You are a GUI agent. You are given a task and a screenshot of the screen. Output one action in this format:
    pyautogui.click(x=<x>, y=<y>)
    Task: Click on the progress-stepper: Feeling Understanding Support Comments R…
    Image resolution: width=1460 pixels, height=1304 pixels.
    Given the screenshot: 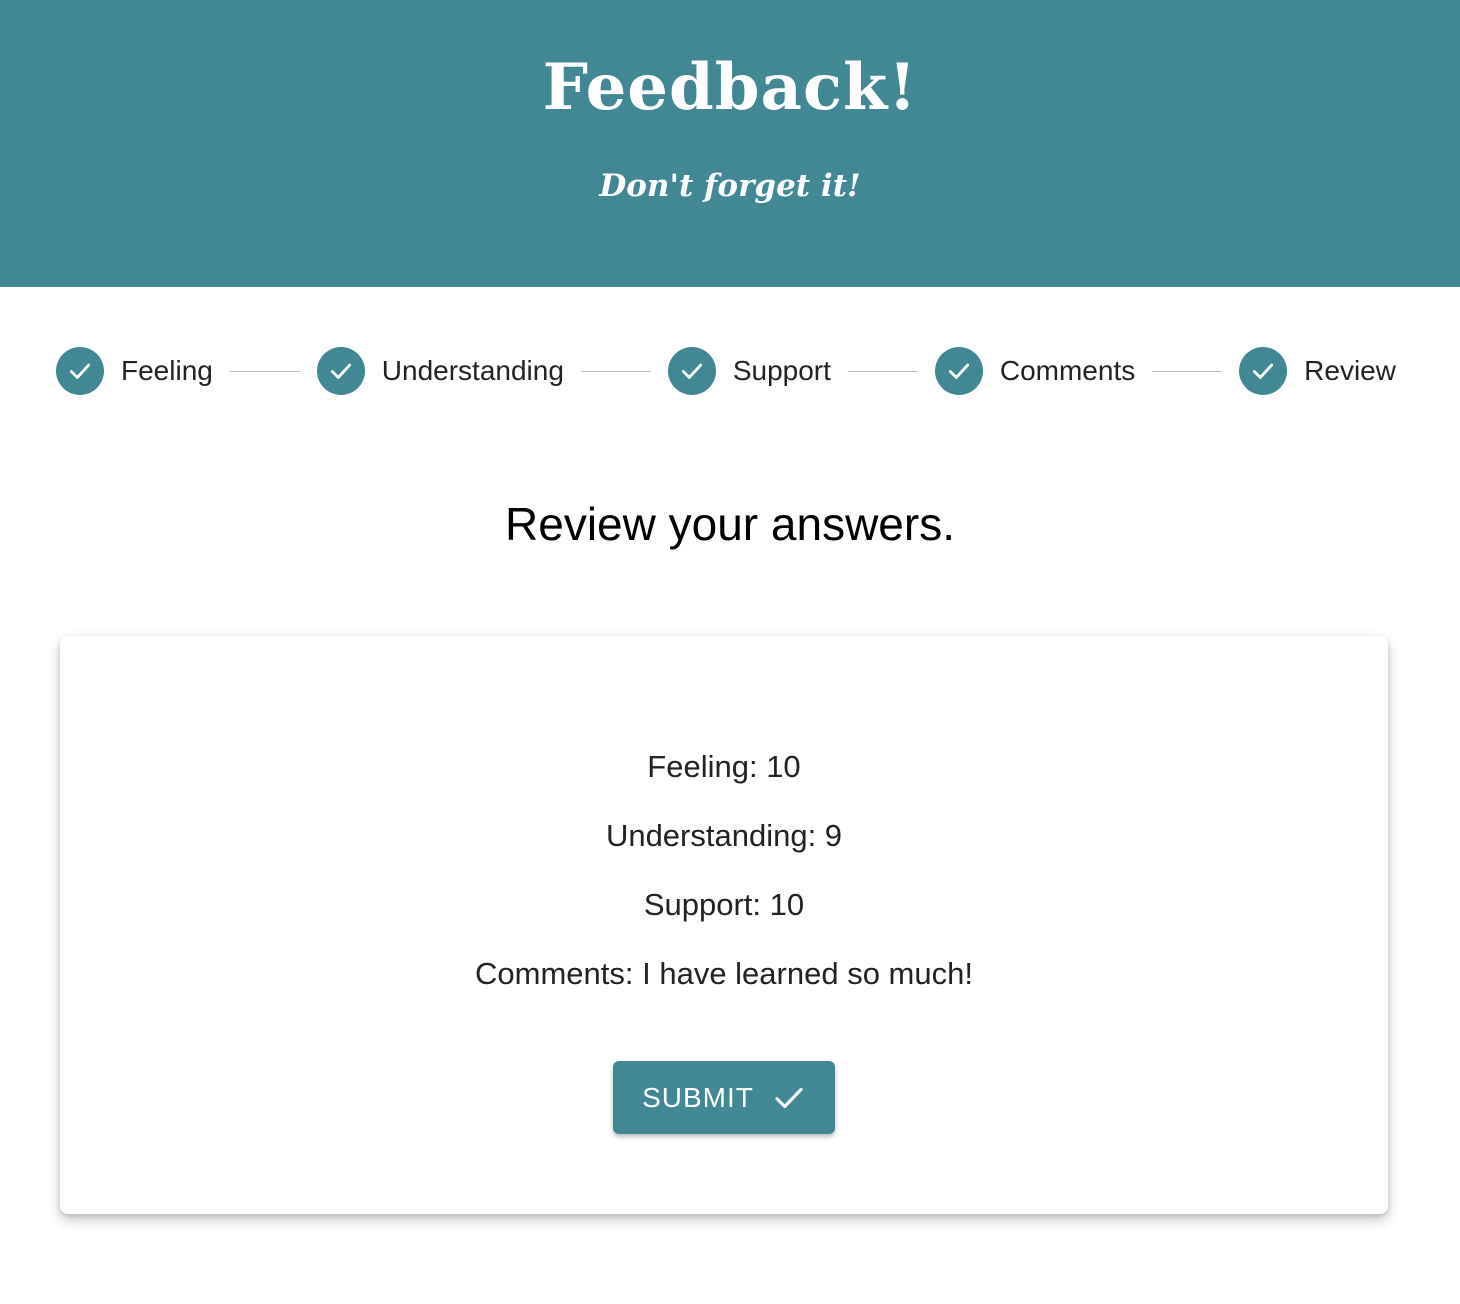 What is the action you would take?
    pyautogui.click(x=726, y=371)
    